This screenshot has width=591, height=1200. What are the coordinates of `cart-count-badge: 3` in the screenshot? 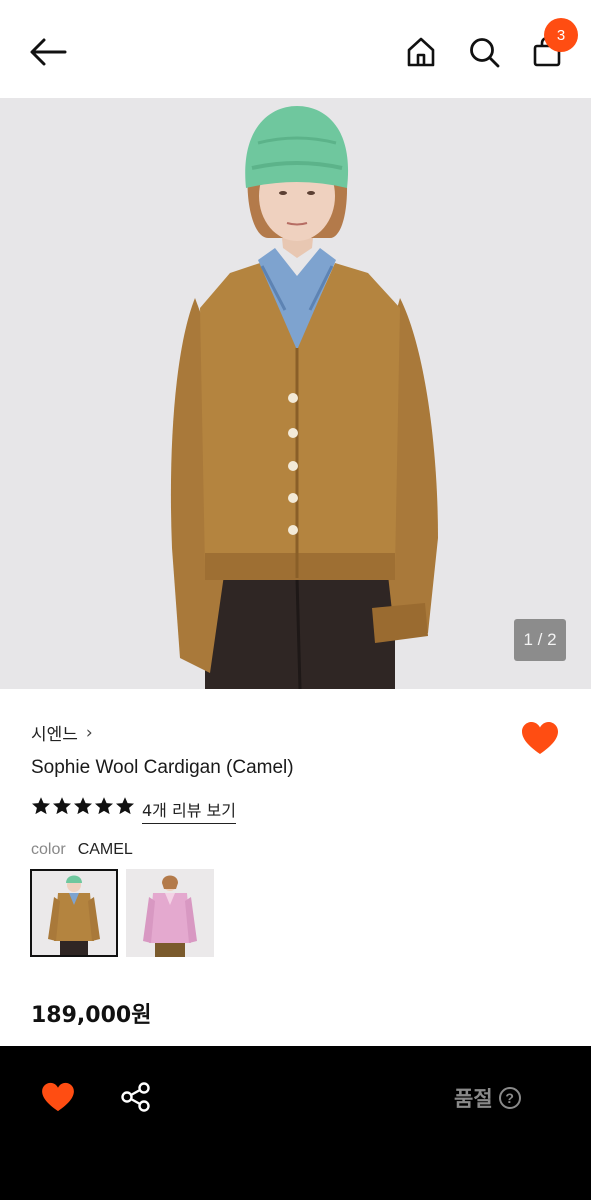 It's located at (561, 35).